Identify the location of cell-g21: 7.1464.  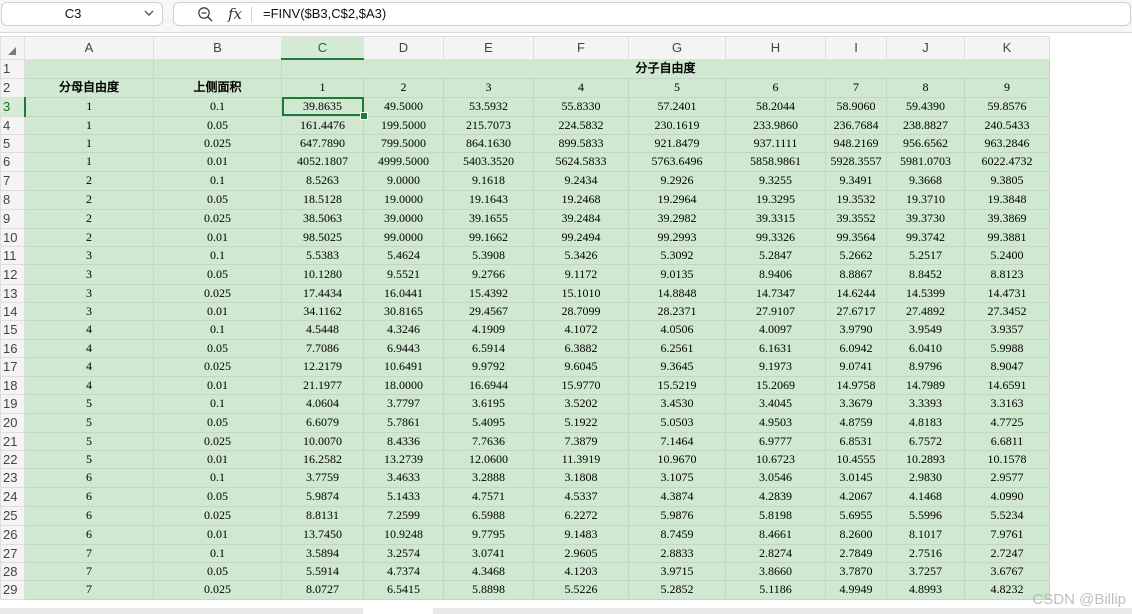
(677, 441).